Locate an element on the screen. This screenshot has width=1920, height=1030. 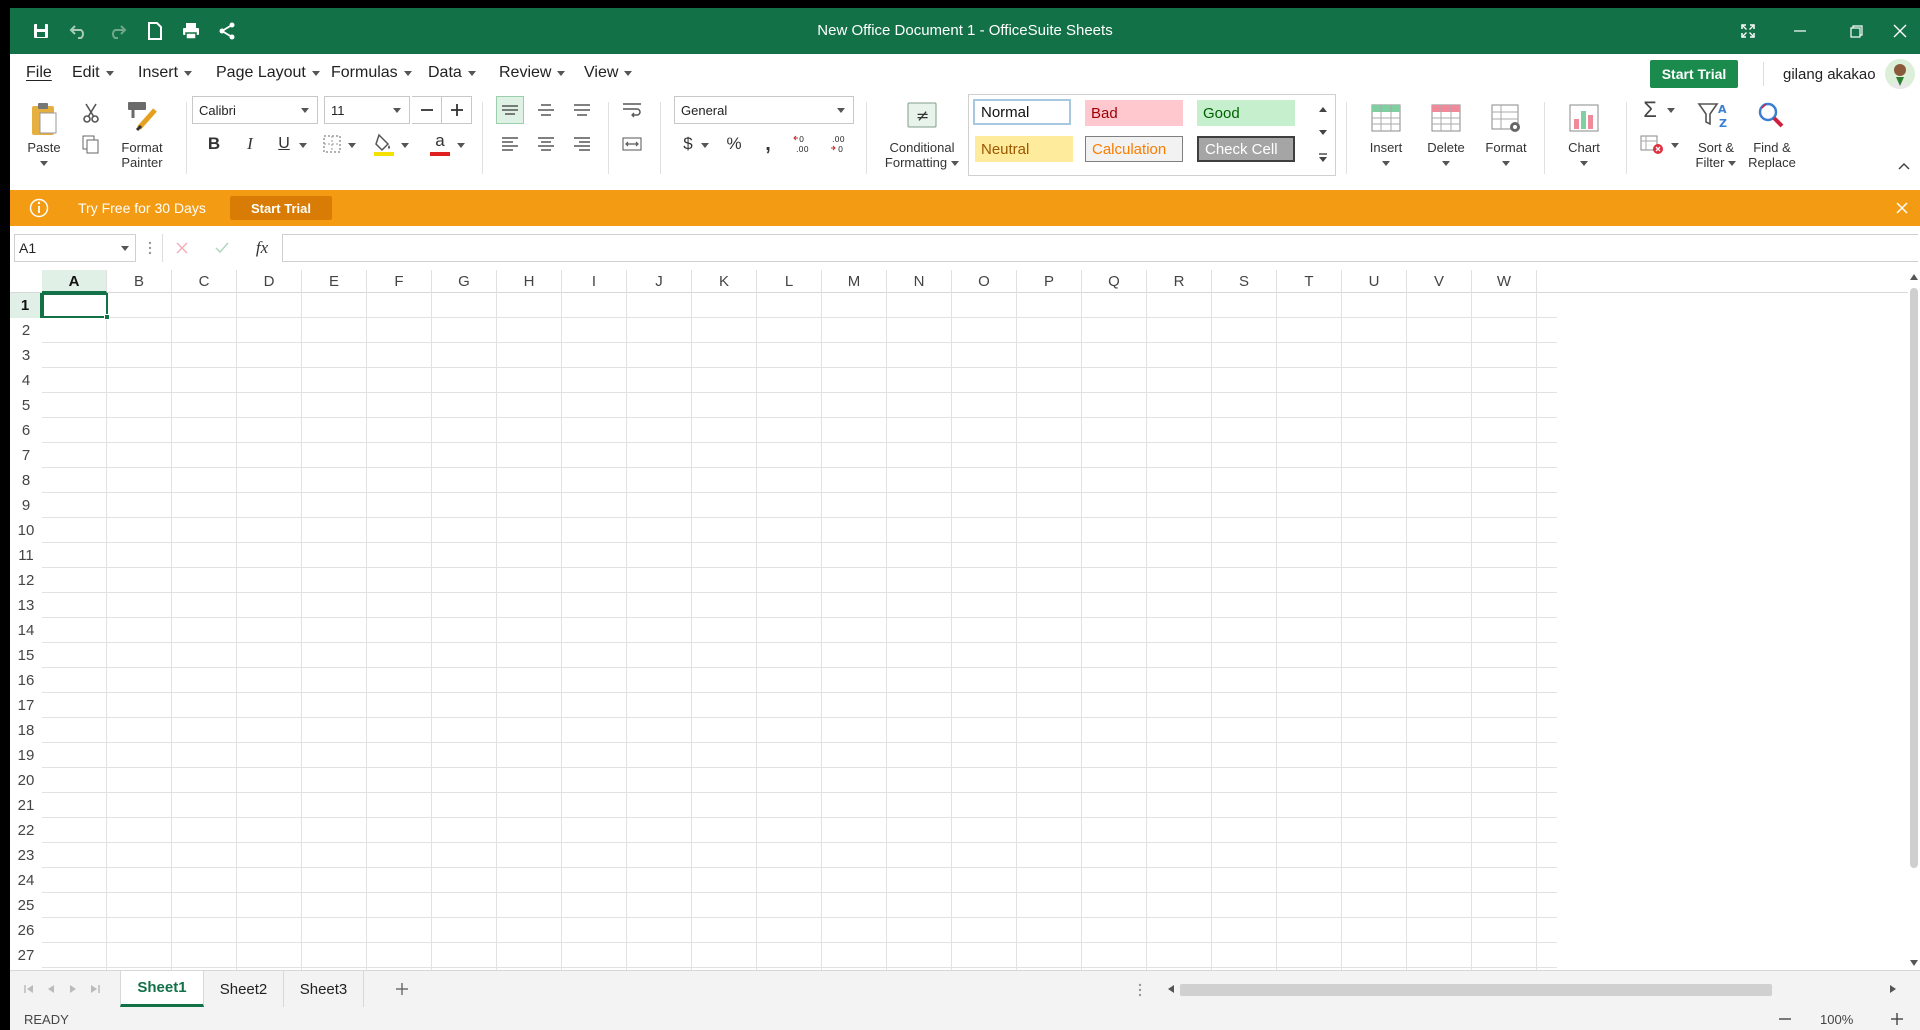
scroll-left-icon is located at coordinates (1171, 989).